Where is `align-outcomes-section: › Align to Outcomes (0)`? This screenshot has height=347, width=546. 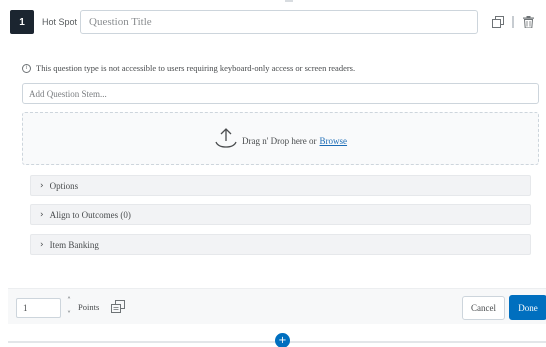
align-outcomes-section: › Align to Outcomes (0) is located at coordinates (280, 214).